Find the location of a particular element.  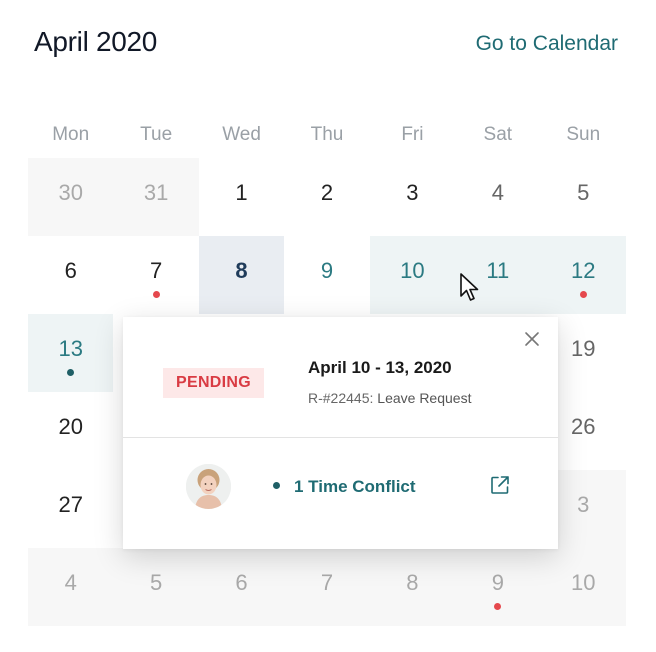

calendar-day: 2 is located at coordinates (326, 197).